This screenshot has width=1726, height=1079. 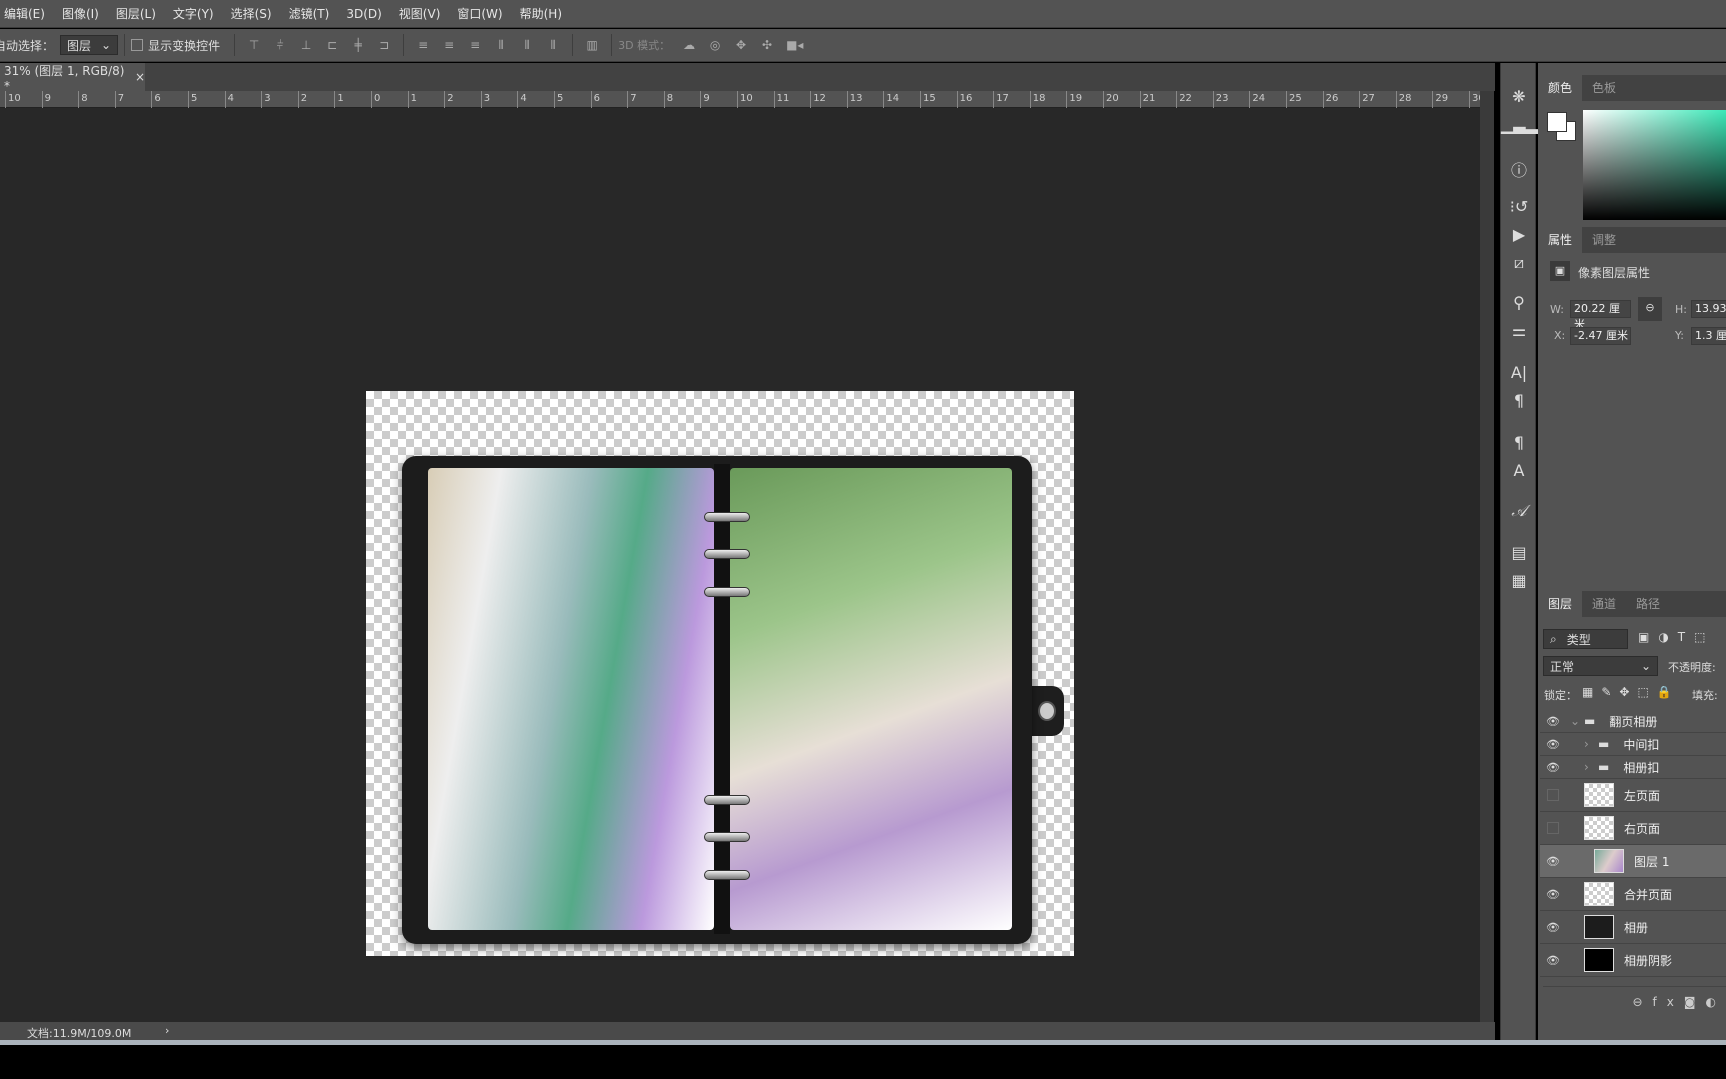 What do you see at coordinates (715, 45) in the screenshot?
I see `3d-roll-icon: ◎` at bounding box center [715, 45].